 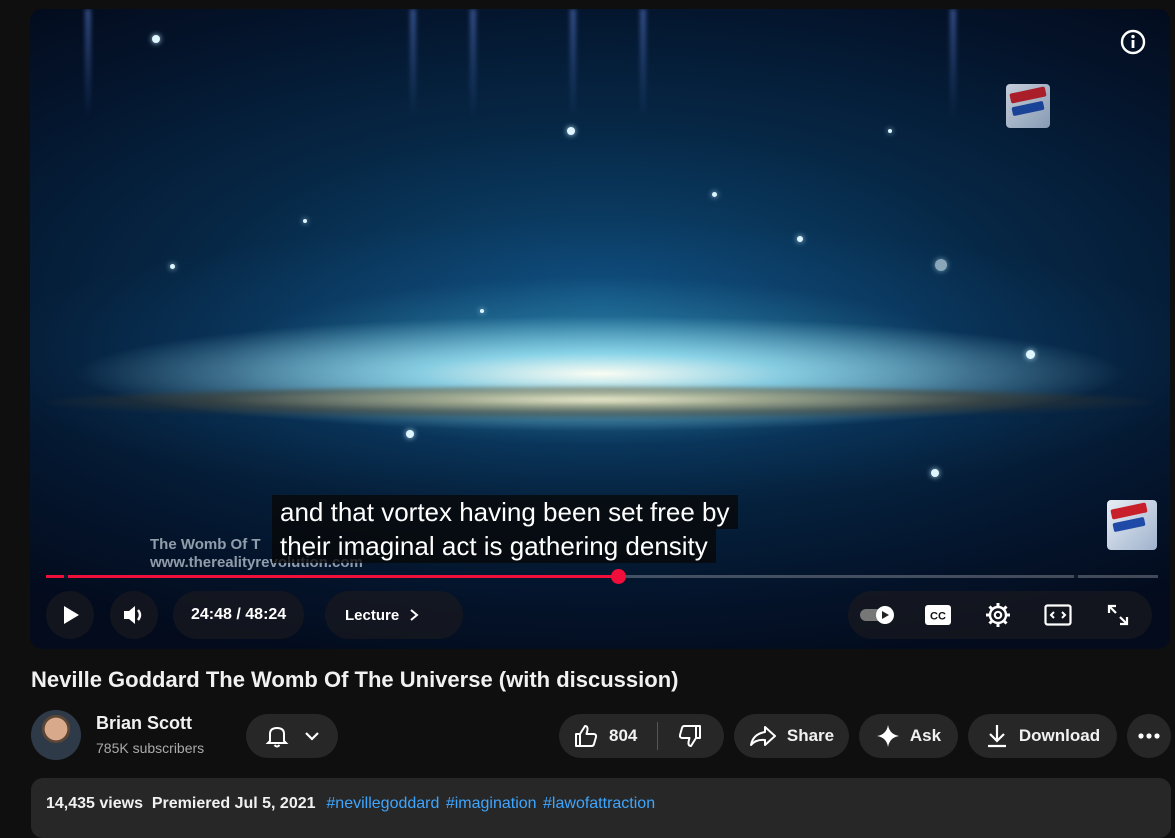 I want to click on autoplay-toggle, so click(x=878, y=615).